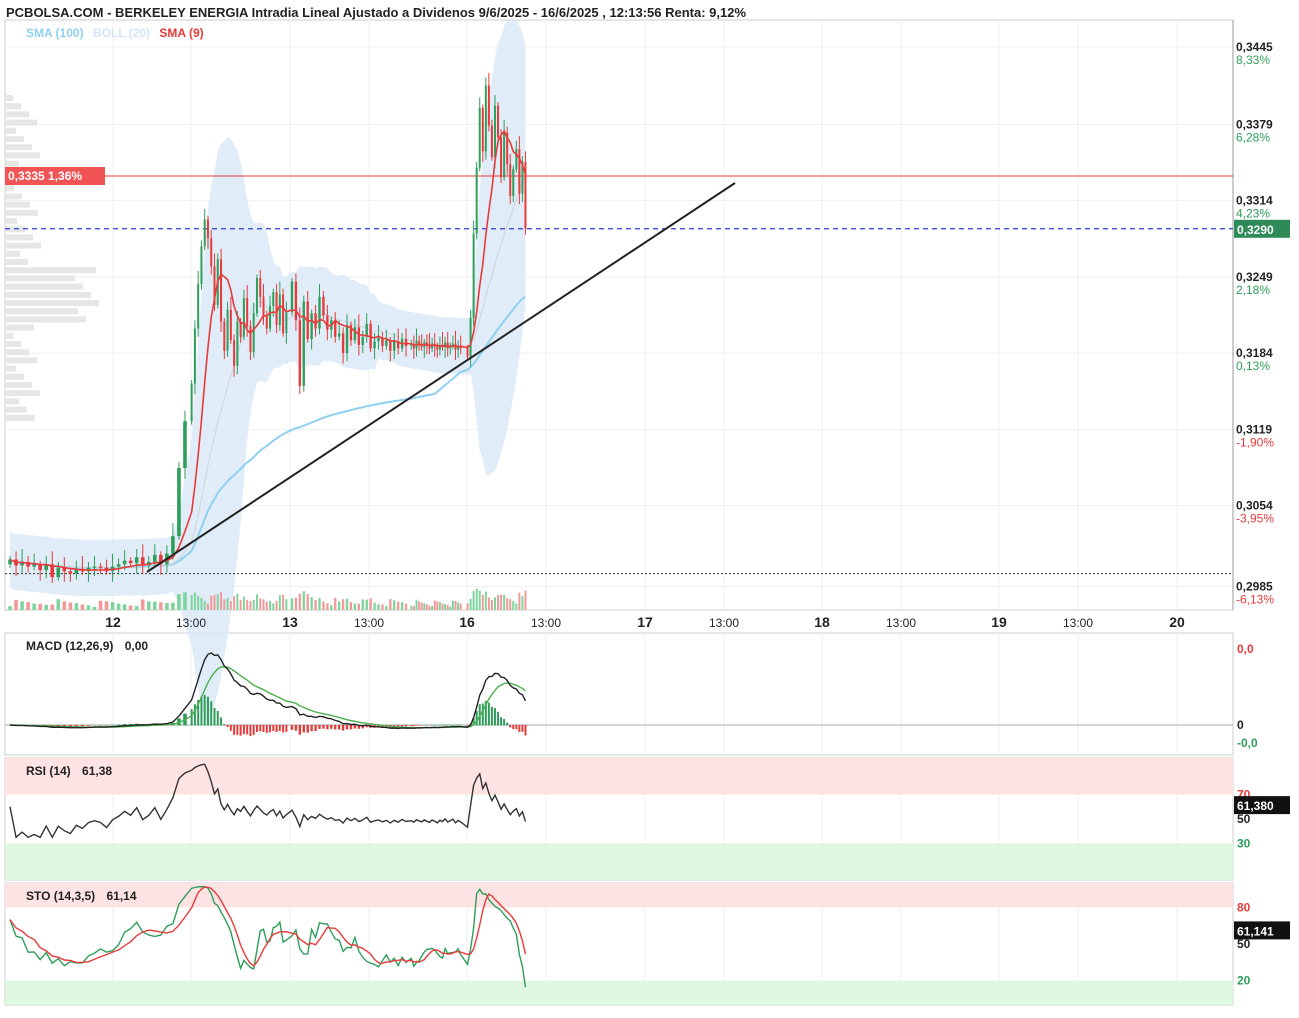 The width and height of the screenshot is (1299, 1018). What do you see at coordinates (268, 691) in the screenshot?
I see `macd-line` at bounding box center [268, 691].